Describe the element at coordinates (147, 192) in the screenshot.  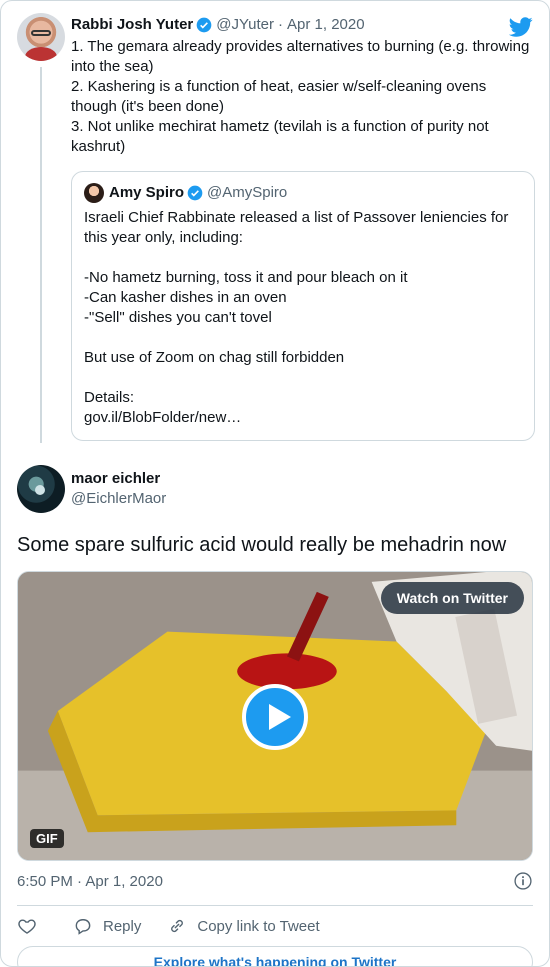
I see `quoted-author-name: Amy Spiro` at that location.